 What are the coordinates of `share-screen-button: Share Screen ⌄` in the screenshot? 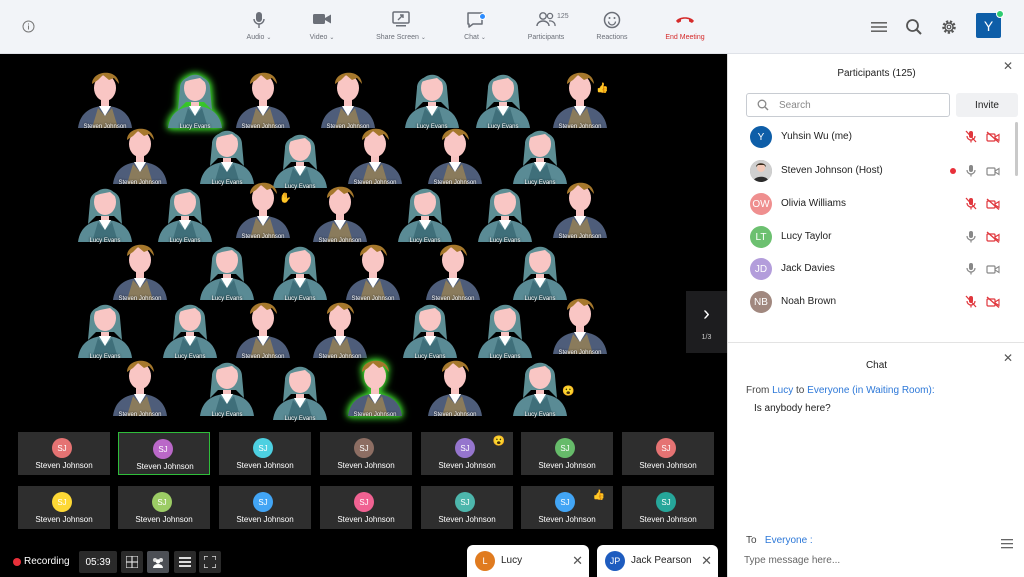 It's located at (401, 30).